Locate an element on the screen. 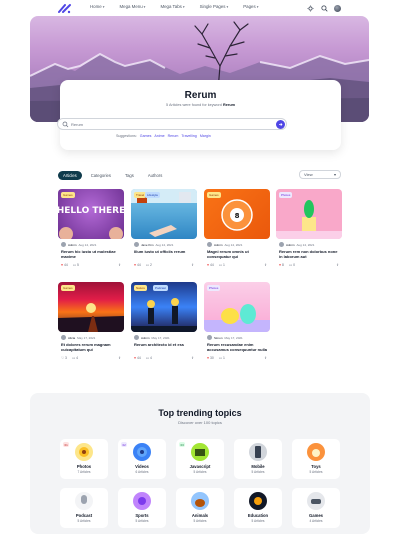 The height and width of the screenshot is (534, 400). results-tabs: Articles Categories Tags Authors is located at coordinates (112, 175).